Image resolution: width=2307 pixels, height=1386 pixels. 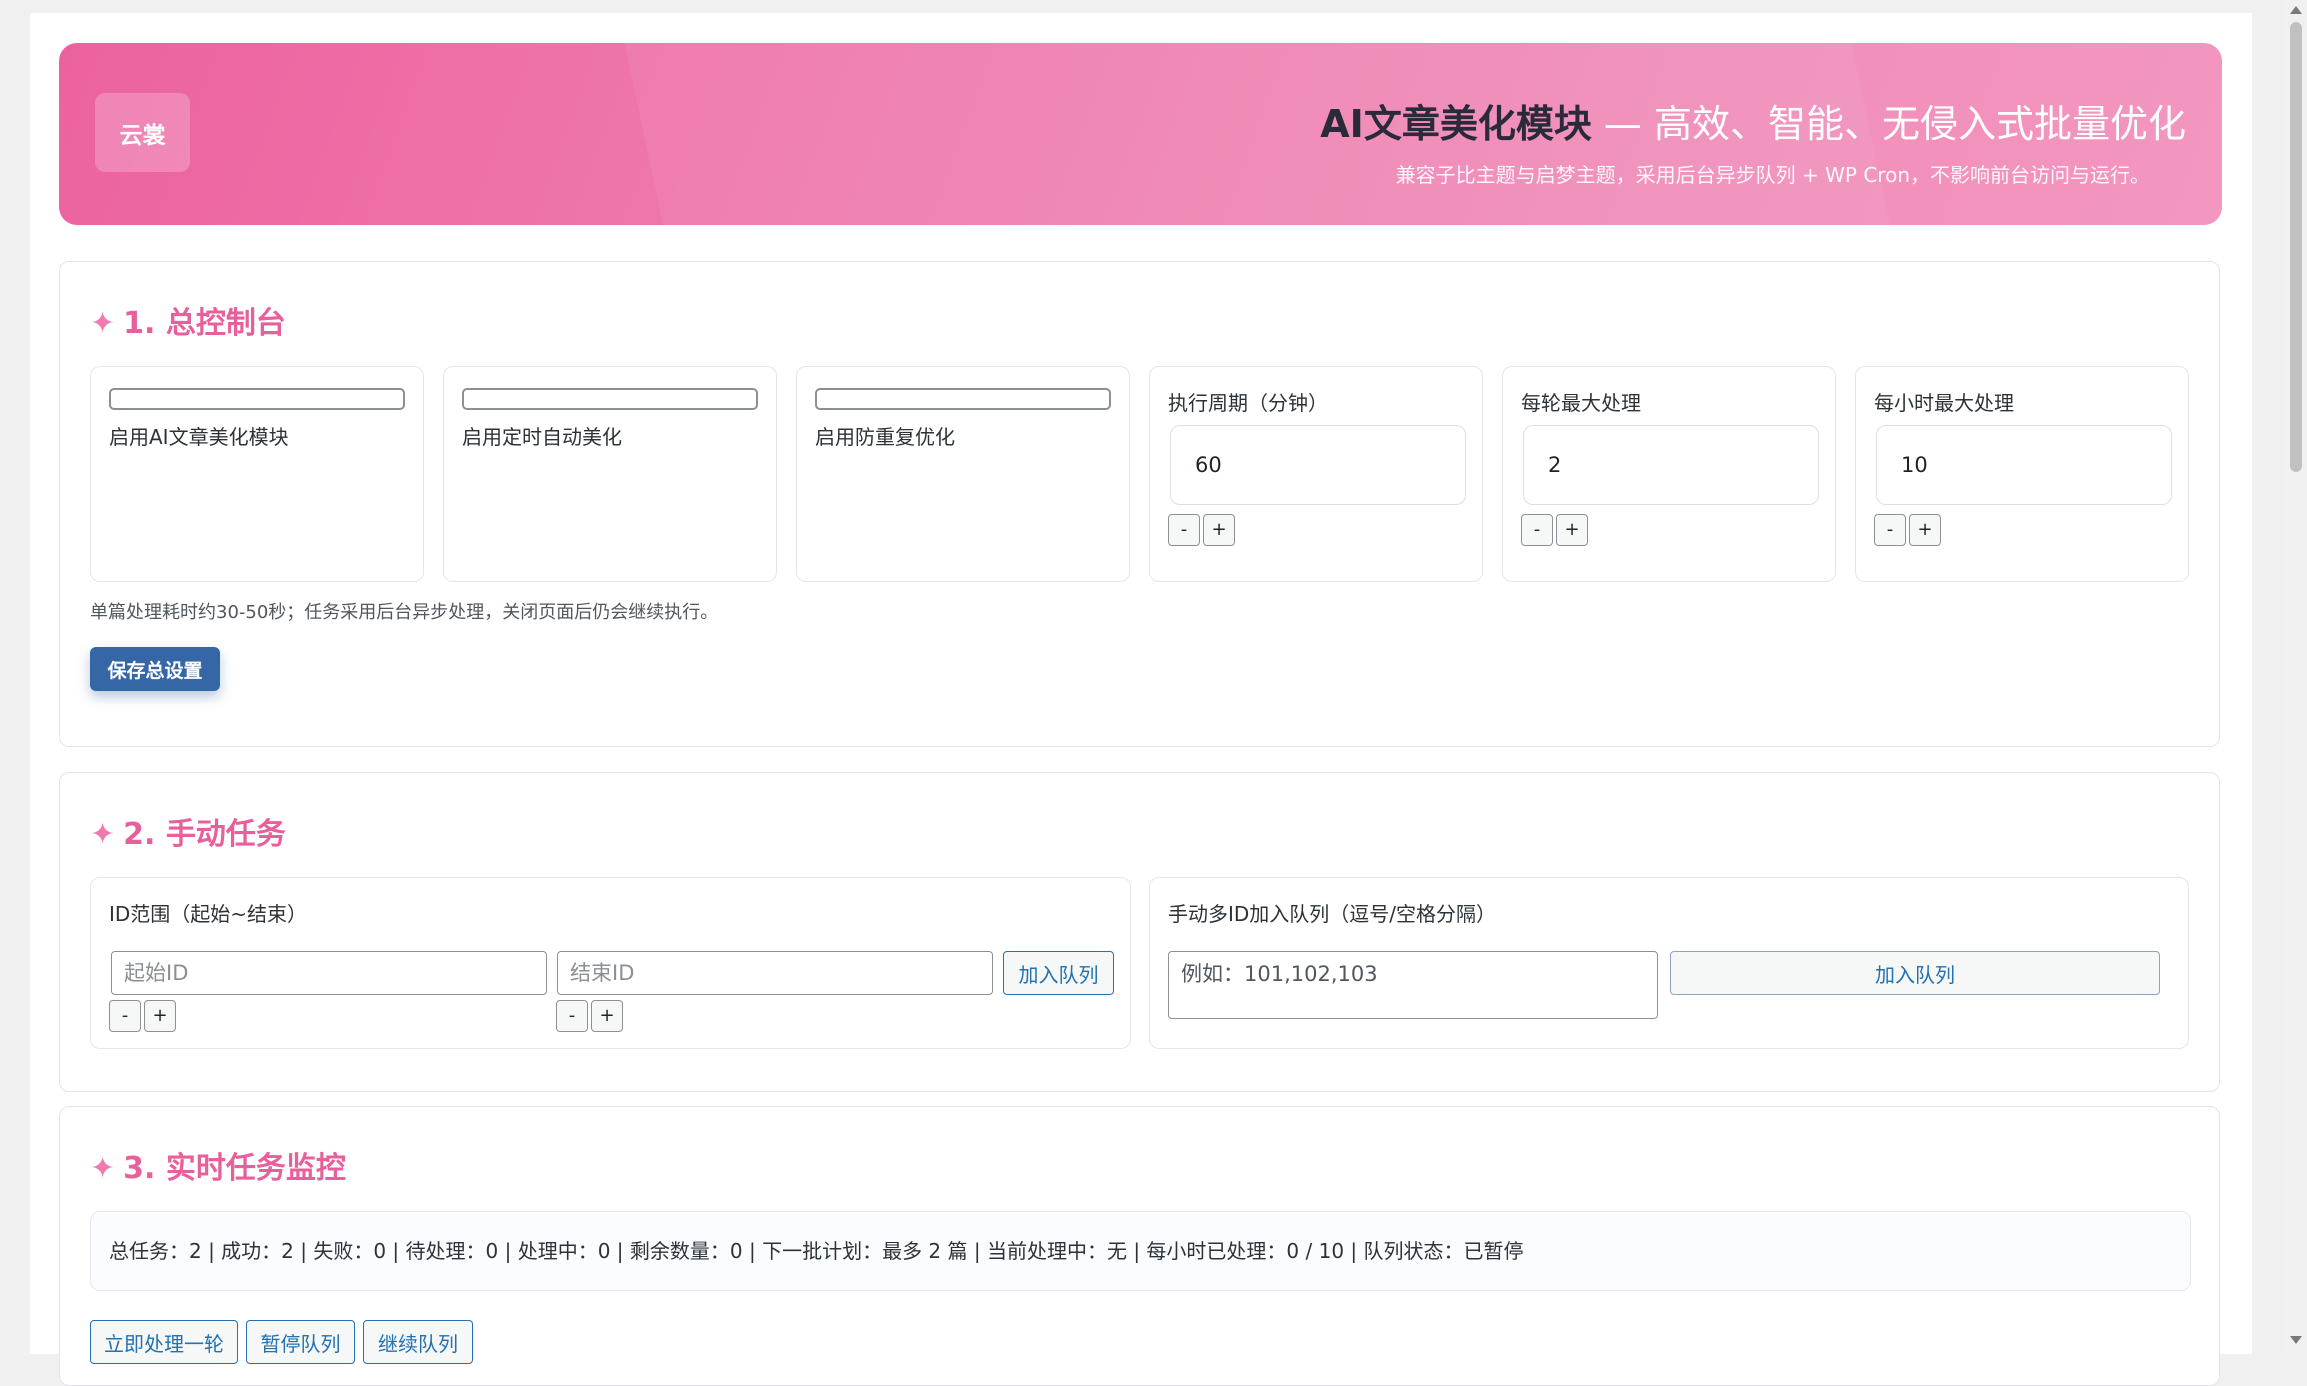 What do you see at coordinates (257, 474) in the screenshot?
I see `toggle-card-enable-module: 启用AI文章美化模块` at bounding box center [257, 474].